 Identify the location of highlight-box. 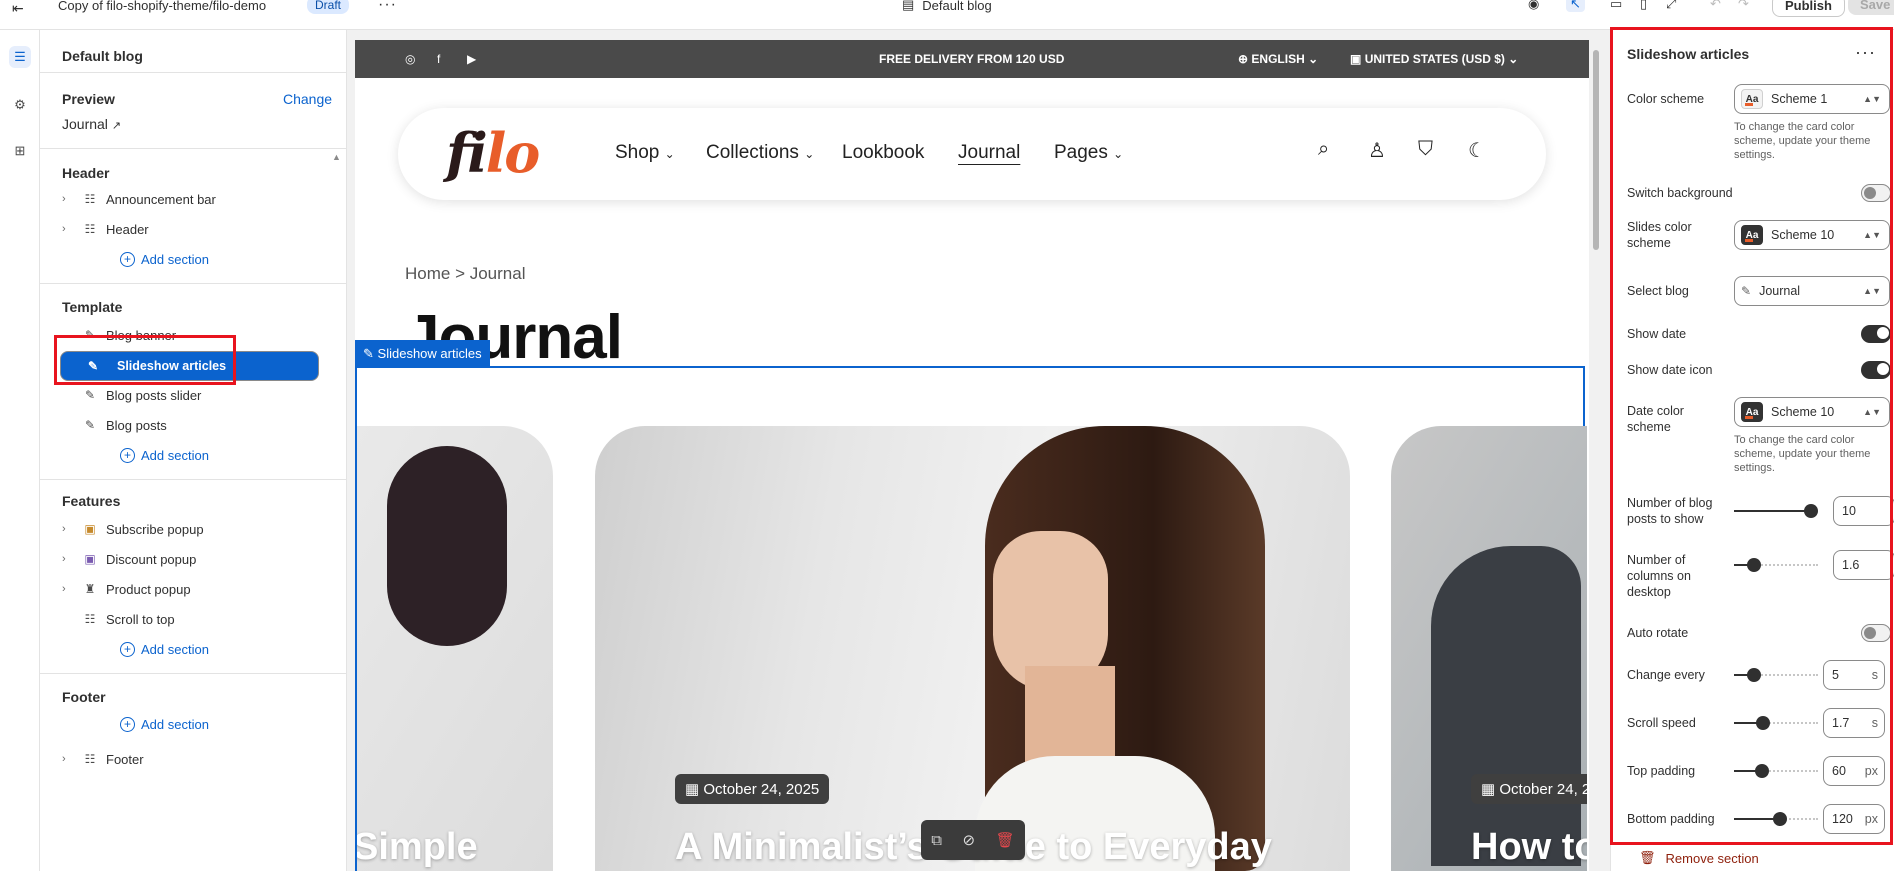
(1751, 436).